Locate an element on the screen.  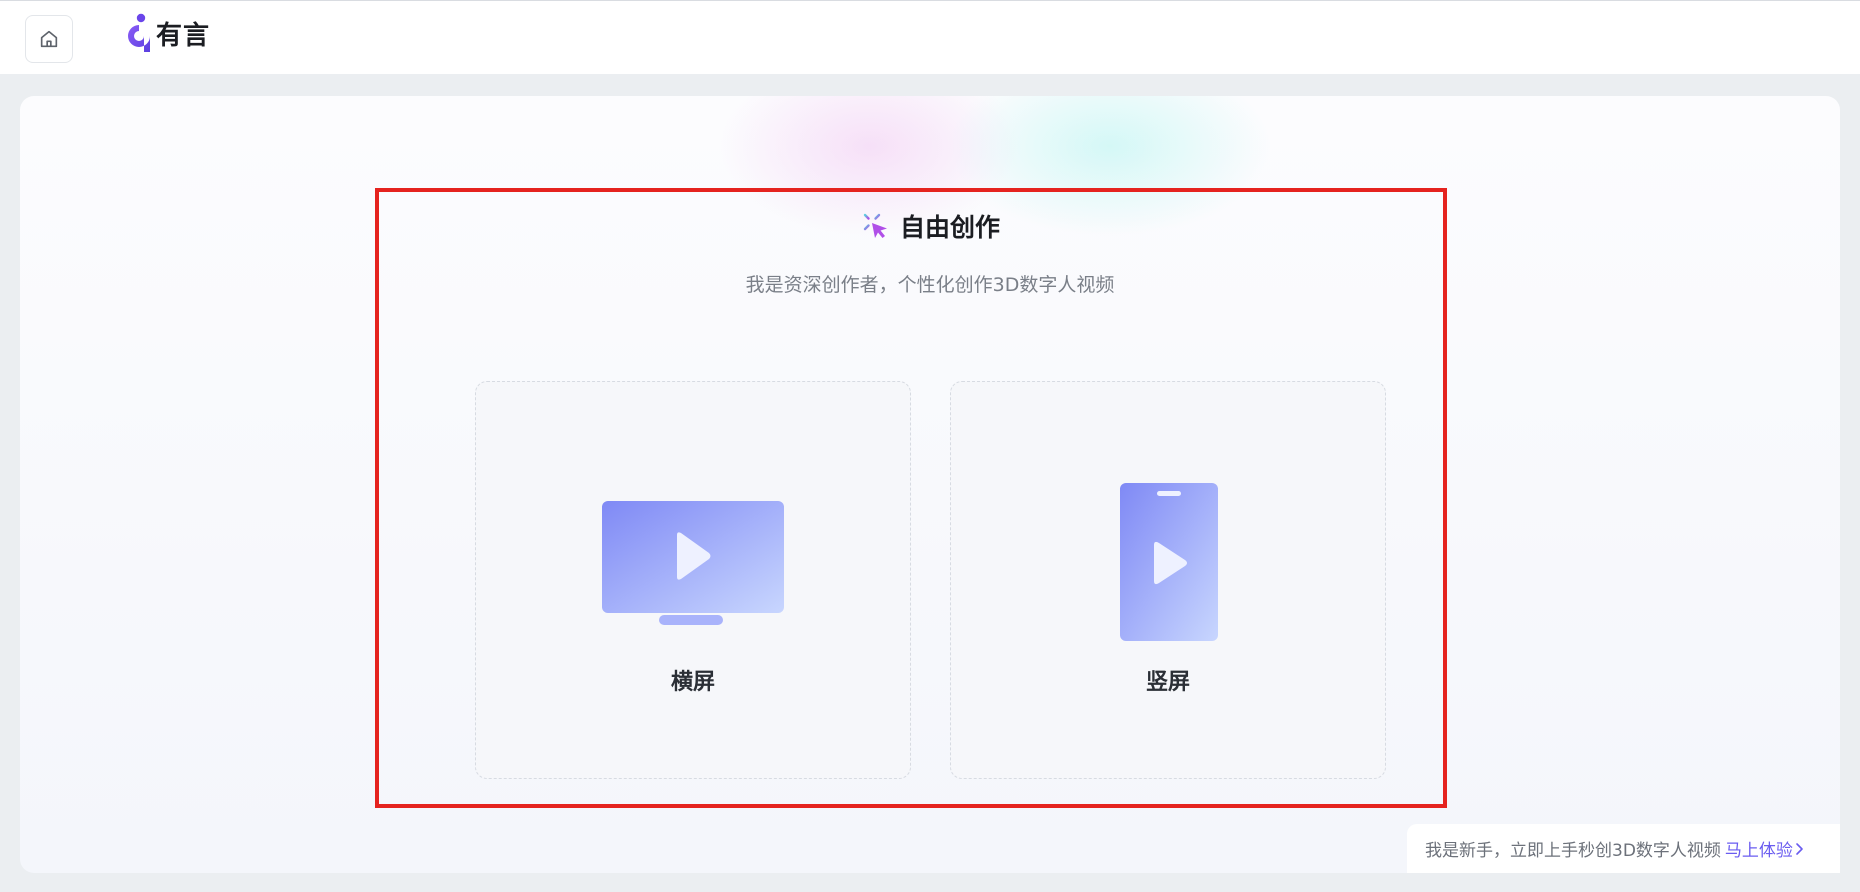
page-subtitle: 我是资深创作者，个性化创作3D数字人视频 is located at coordinates (930, 285).